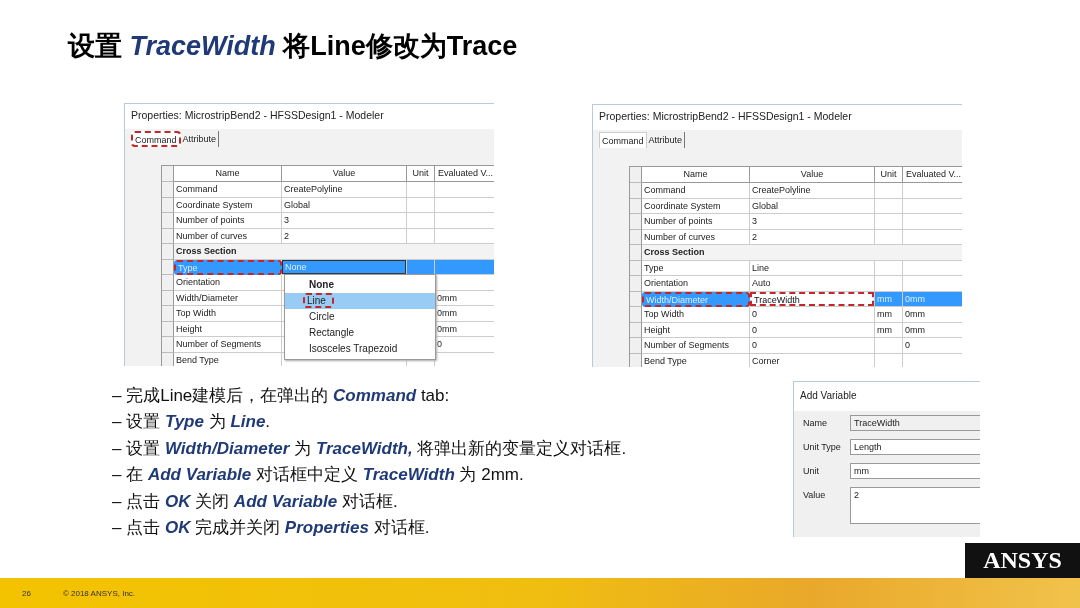  Describe the element at coordinates (815, 495) in the screenshot. I see `field-label: Value` at that location.